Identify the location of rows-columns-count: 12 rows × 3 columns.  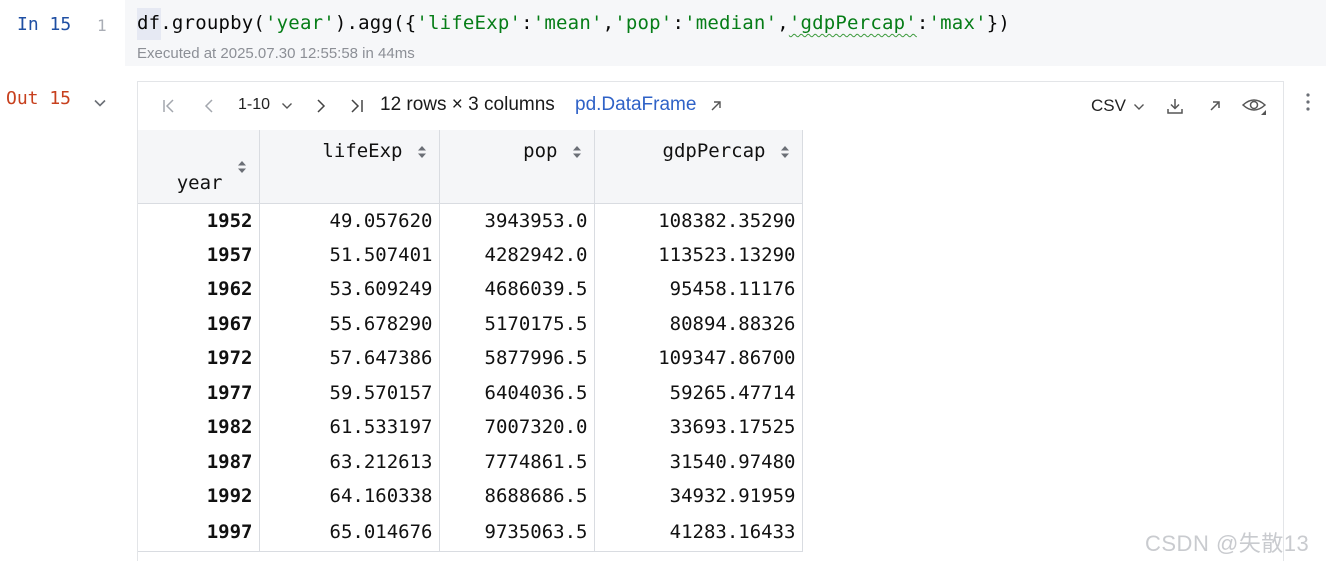
(467, 104).